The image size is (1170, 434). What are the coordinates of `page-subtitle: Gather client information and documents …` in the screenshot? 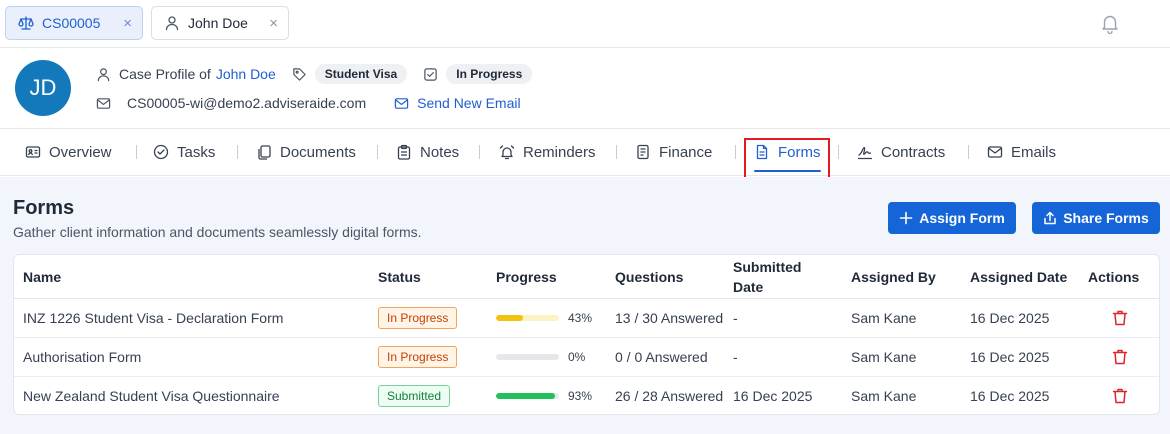 It's located at (217, 232).